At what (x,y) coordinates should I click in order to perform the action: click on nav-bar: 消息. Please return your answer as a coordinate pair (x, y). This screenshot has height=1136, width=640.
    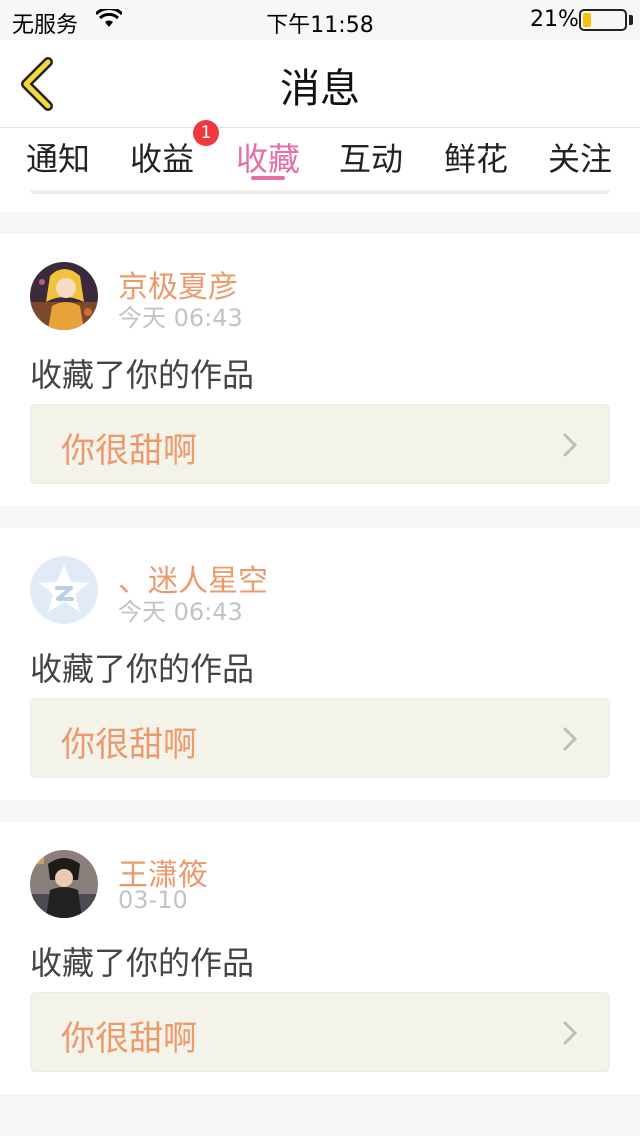
    Looking at the image, I should click on (320, 84).